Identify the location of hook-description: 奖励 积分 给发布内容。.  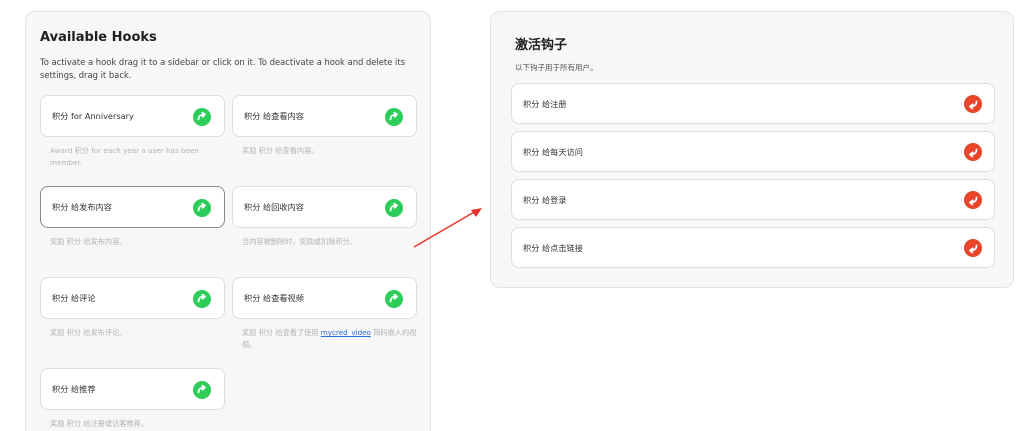
(88, 241).